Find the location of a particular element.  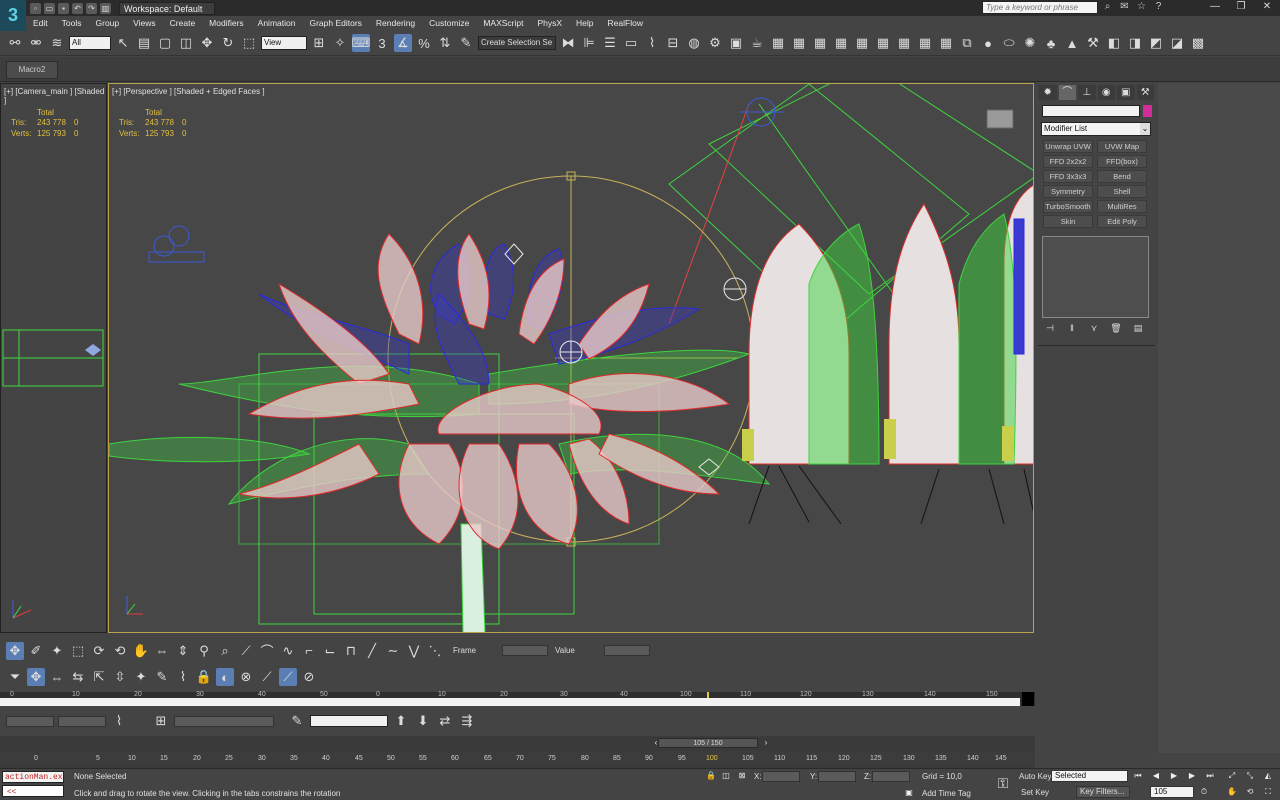

create-tab-icon: ✹ is located at coordinates (1048, 92).